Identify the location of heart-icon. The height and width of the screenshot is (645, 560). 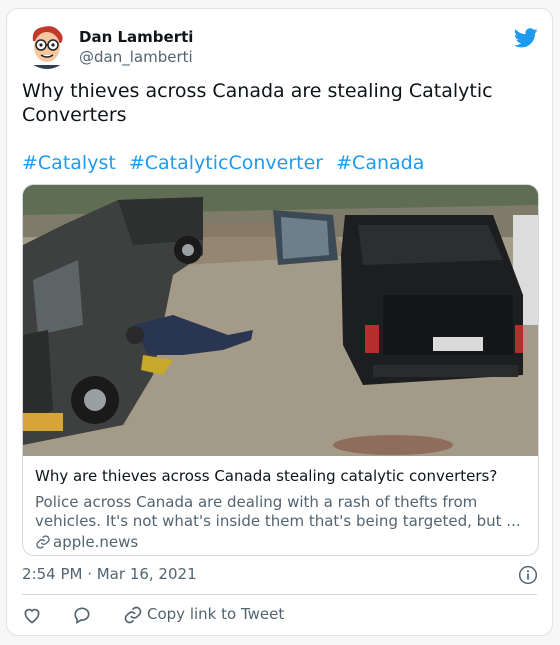
(32, 615).